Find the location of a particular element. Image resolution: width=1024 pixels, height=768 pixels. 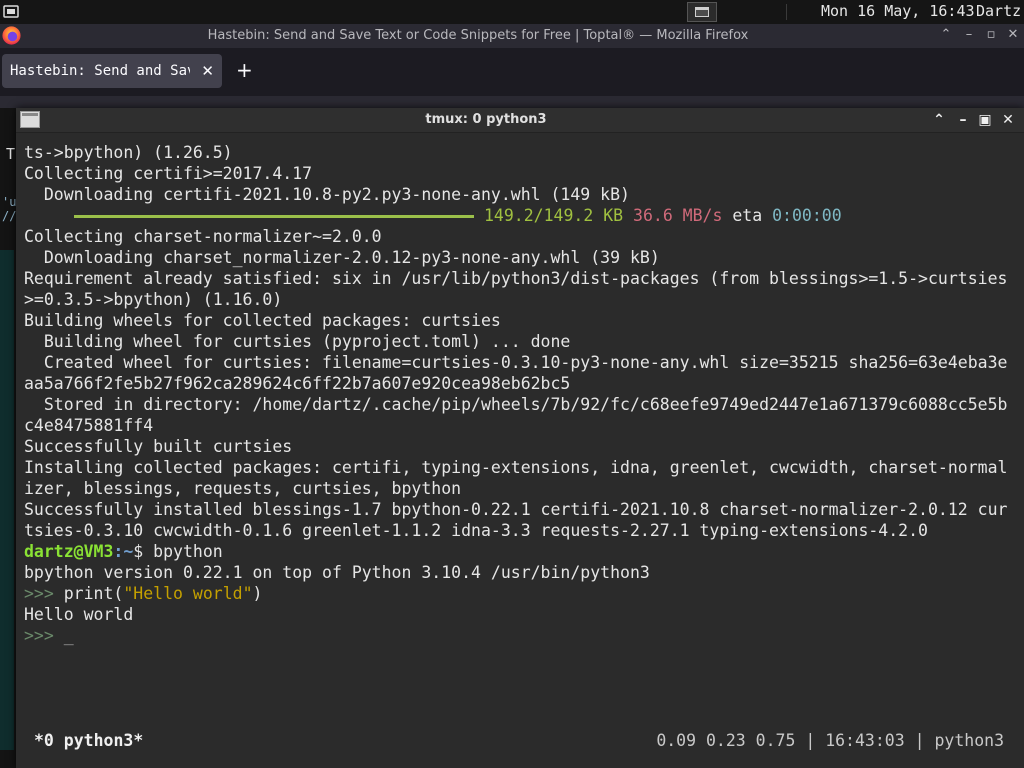

page-fragment-letter: T is located at coordinates (11, 154).